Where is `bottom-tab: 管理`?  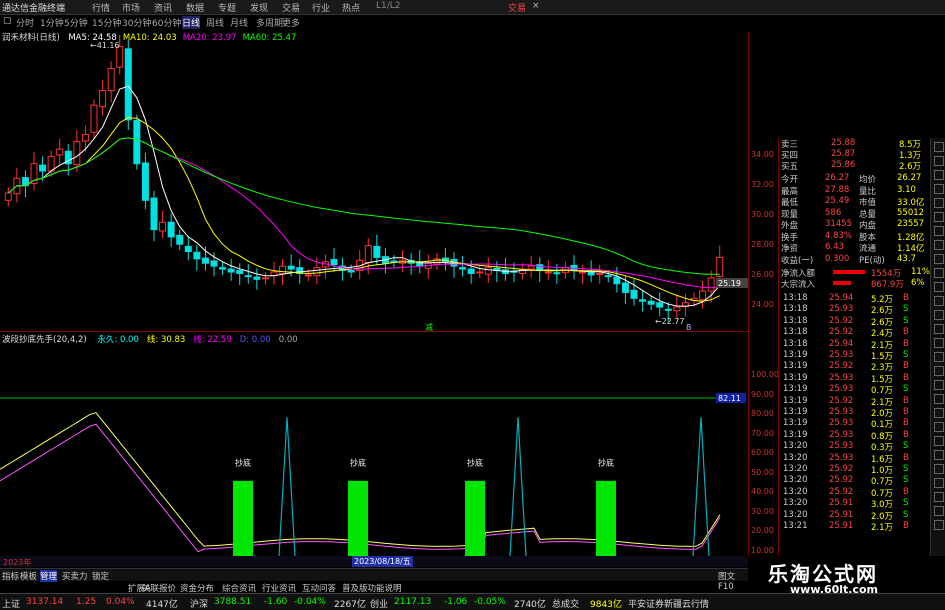 bottom-tab: 管理 is located at coordinates (49, 576).